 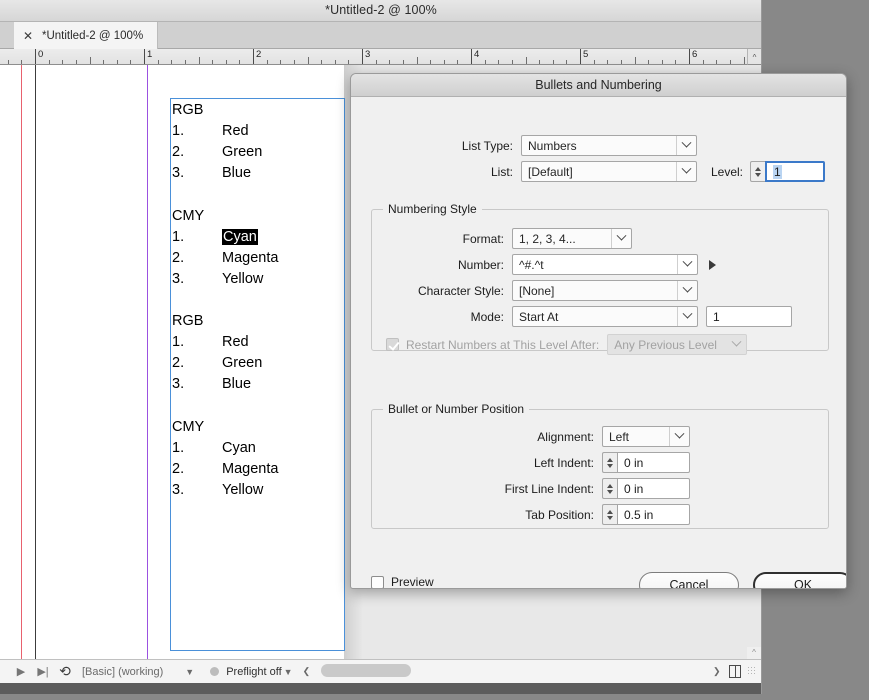 What do you see at coordinates (609, 145) in the screenshot?
I see `list-type-select: Numbers` at bounding box center [609, 145].